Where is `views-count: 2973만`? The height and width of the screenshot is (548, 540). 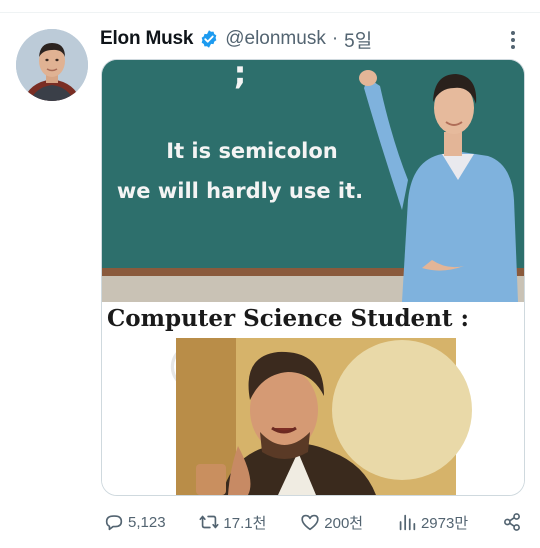 views-count: 2973만 is located at coordinates (444, 523).